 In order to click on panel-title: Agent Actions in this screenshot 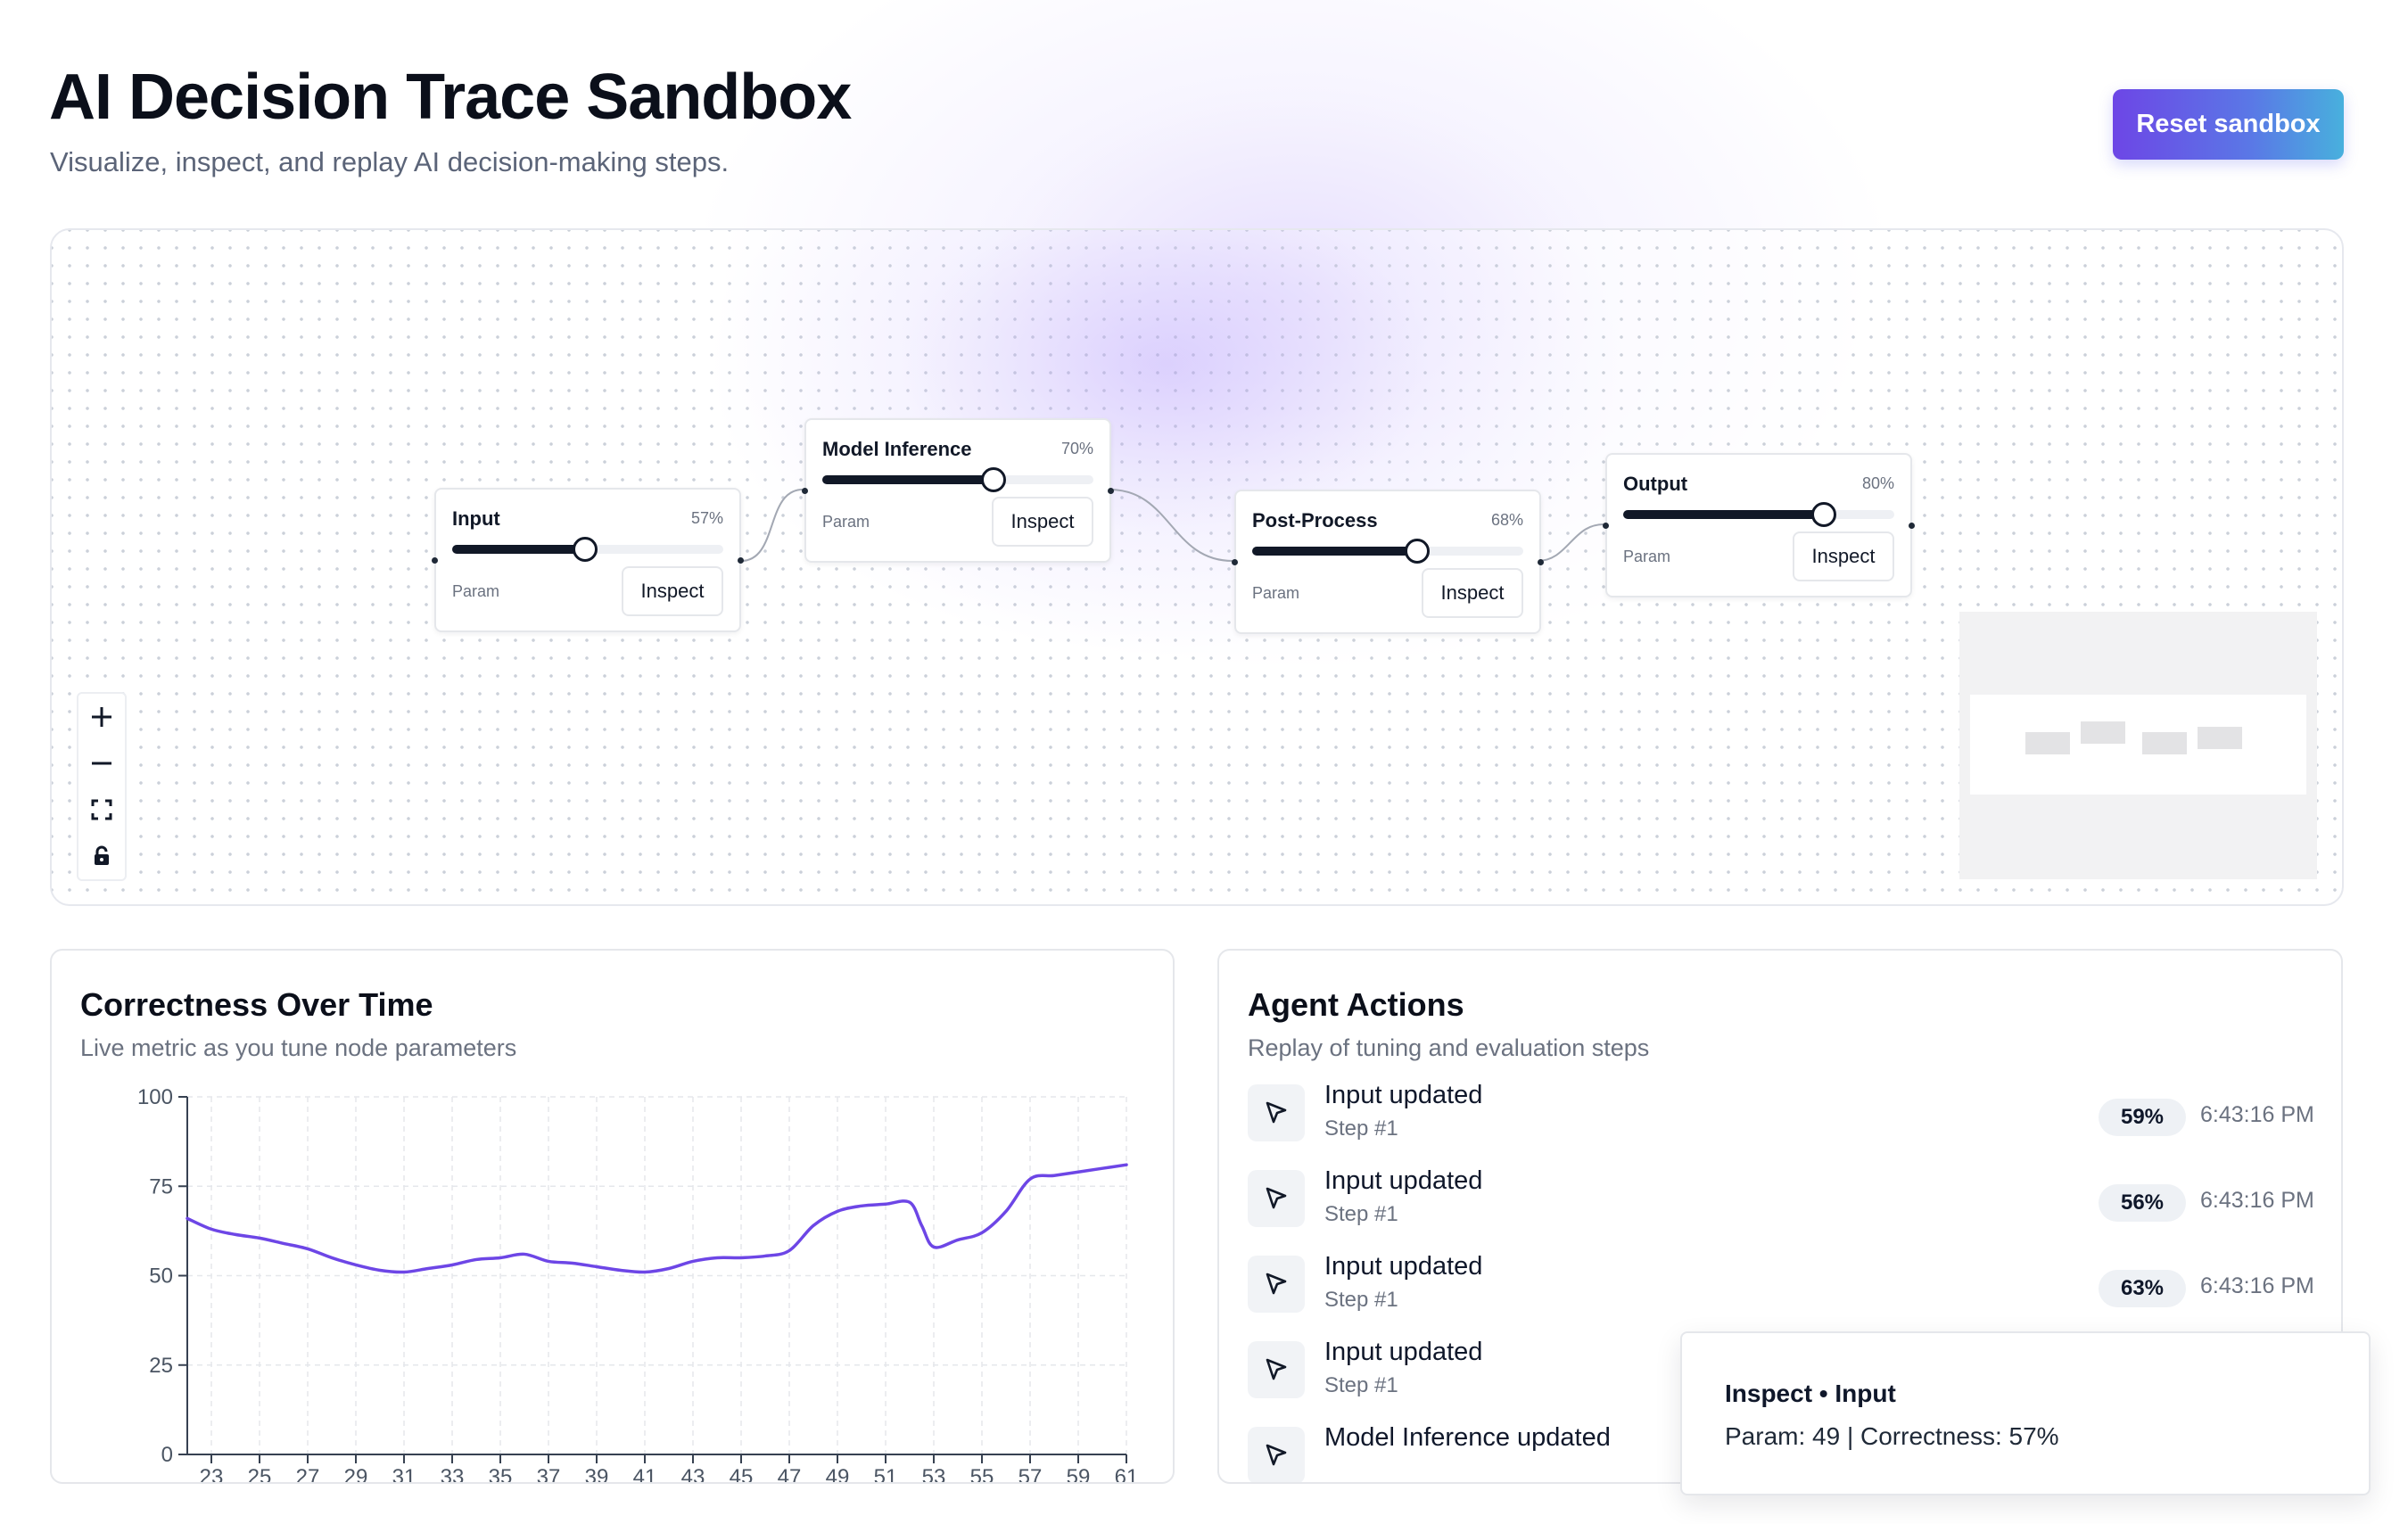, I will do `click(1356, 1004)`.